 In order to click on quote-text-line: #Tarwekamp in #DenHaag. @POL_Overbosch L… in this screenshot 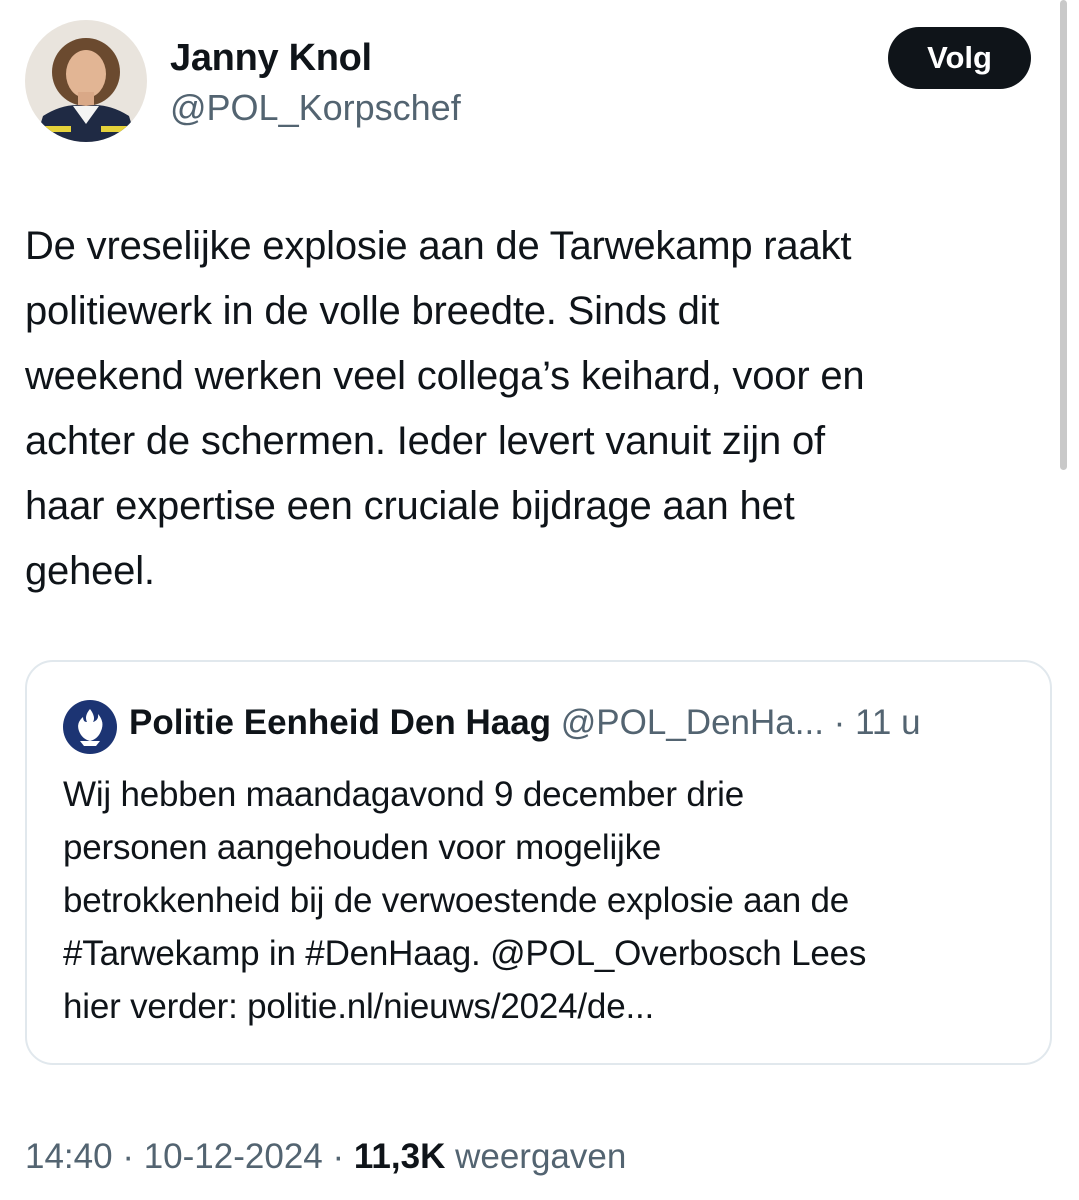, I will do `click(465, 953)`.